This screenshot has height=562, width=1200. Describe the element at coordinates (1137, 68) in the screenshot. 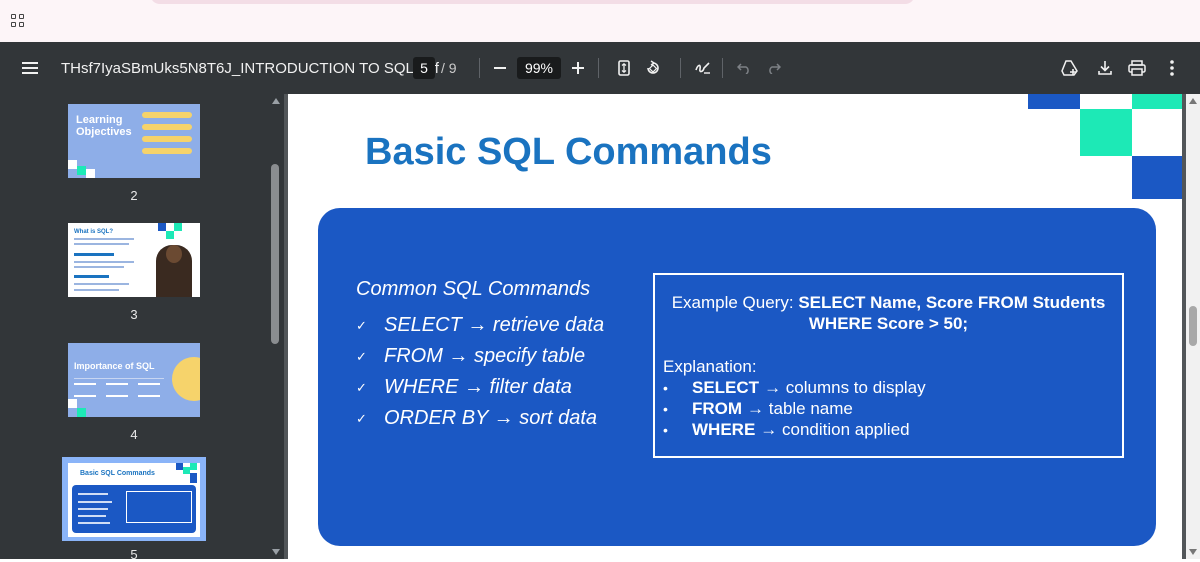

I see `print-icon` at that location.